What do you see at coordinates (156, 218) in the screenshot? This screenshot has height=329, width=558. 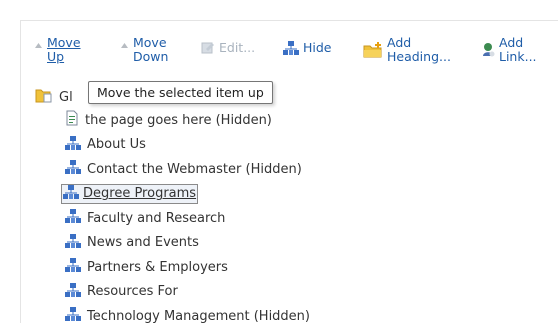 I see `tree-item-label: Faculty and Research` at bounding box center [156, 218].